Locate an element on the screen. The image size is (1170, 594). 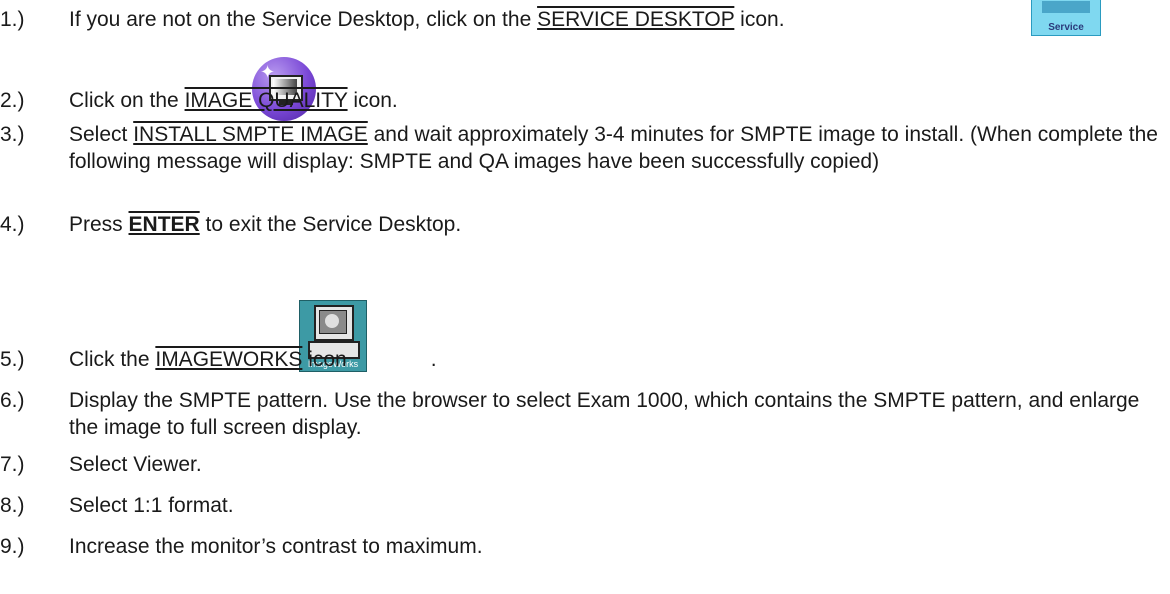
step-number: 6.) is located at coordinates (12, 400).